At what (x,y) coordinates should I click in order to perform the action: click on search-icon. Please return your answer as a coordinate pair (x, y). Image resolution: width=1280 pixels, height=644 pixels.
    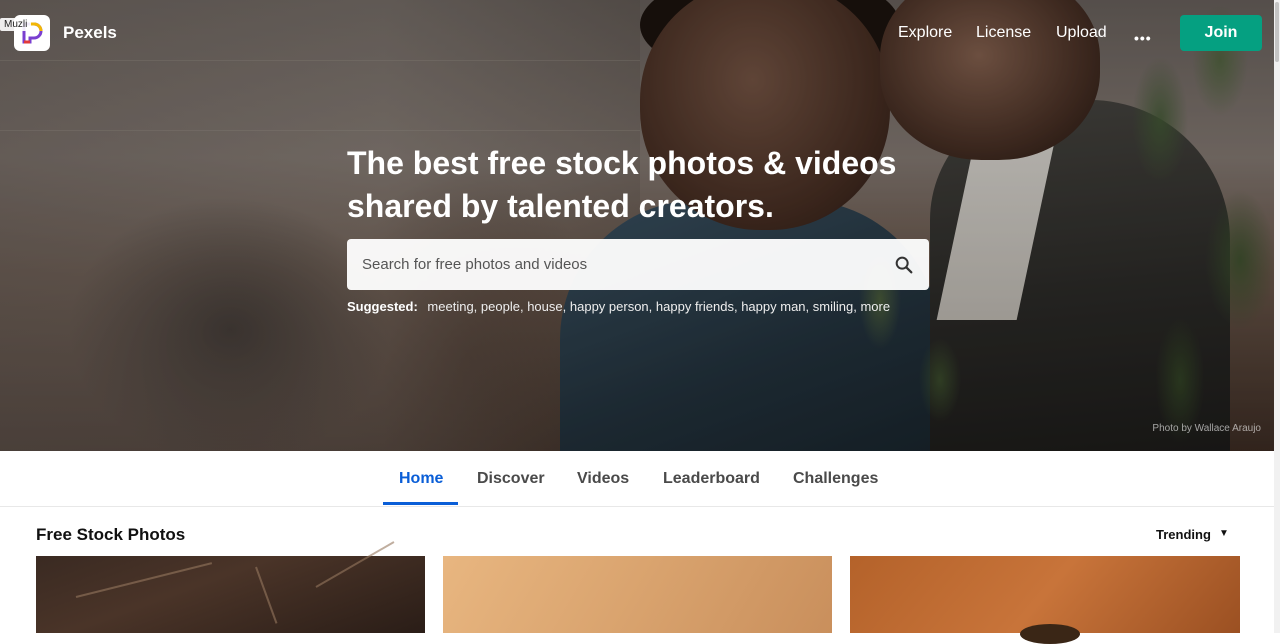
    Looking at the image, I should click on (904, 265).